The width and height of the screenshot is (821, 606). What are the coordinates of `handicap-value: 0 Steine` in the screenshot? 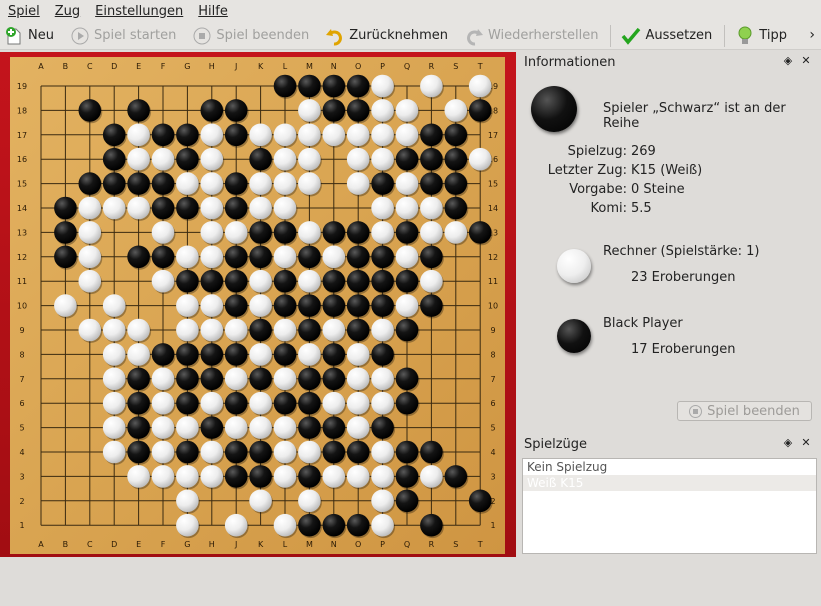 It's located at (658, 189).